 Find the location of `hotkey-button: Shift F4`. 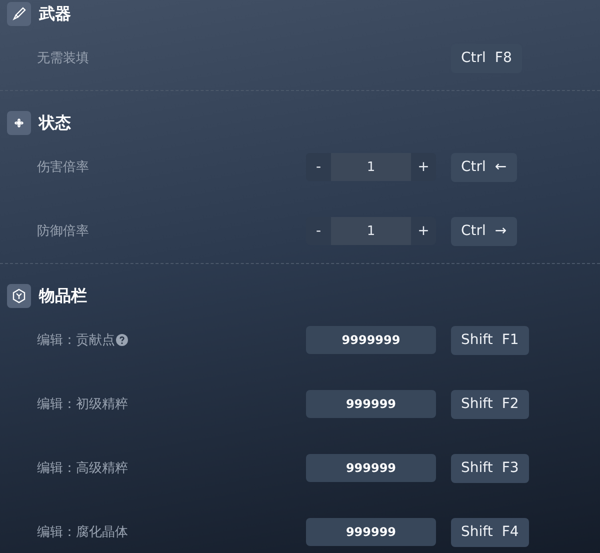

hotkey-button: Shift F4 is located at coordinates (490, 532).